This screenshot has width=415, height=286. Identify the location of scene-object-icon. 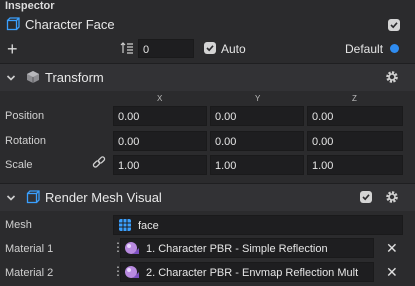
(13, 24).